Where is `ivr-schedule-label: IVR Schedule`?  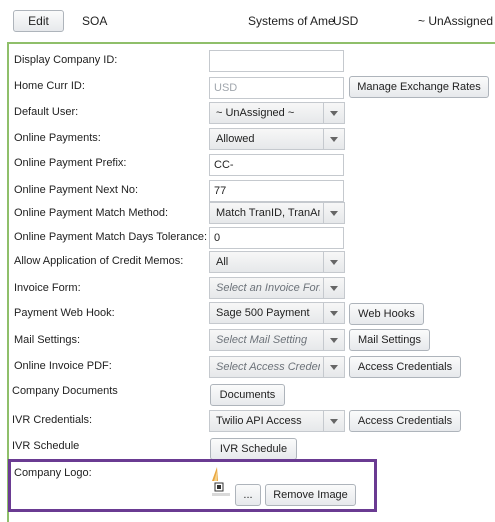
ivr-schedule-label: IVR Schedule is located at coordinates (46, 446).